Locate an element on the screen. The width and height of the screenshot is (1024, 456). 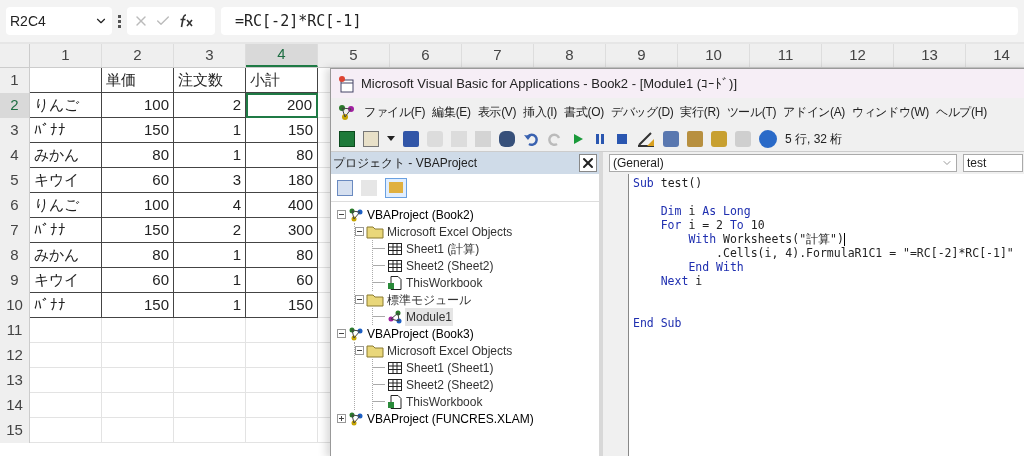
menu-item: 挿入(I) is located at coordinates (540, 112).